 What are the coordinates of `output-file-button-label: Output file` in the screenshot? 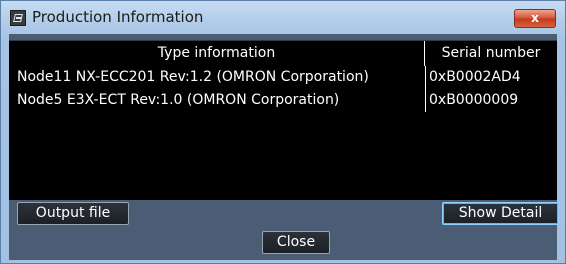 It's located at (73, 213).